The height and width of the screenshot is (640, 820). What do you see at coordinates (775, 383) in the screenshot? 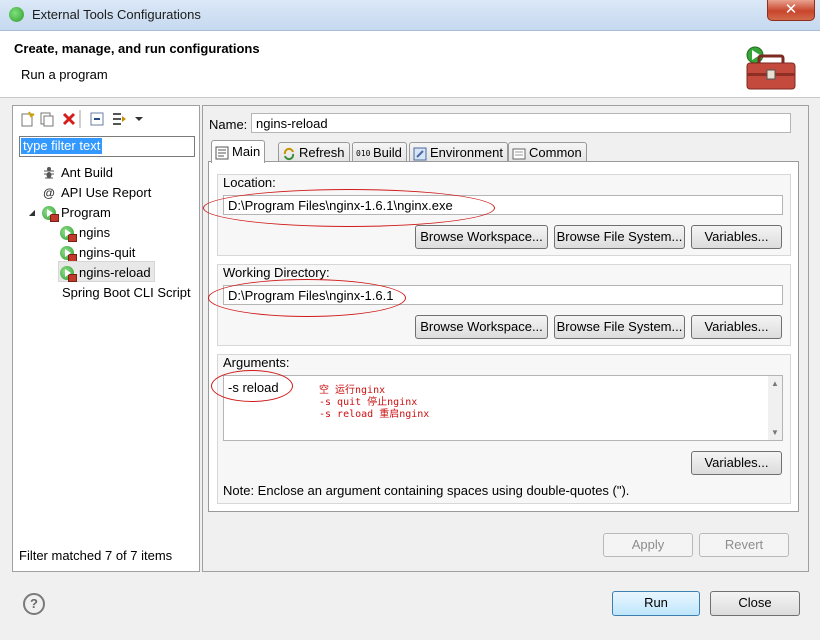
I see `scroll-up-icon: ▲` at bounding box center [775, 383].